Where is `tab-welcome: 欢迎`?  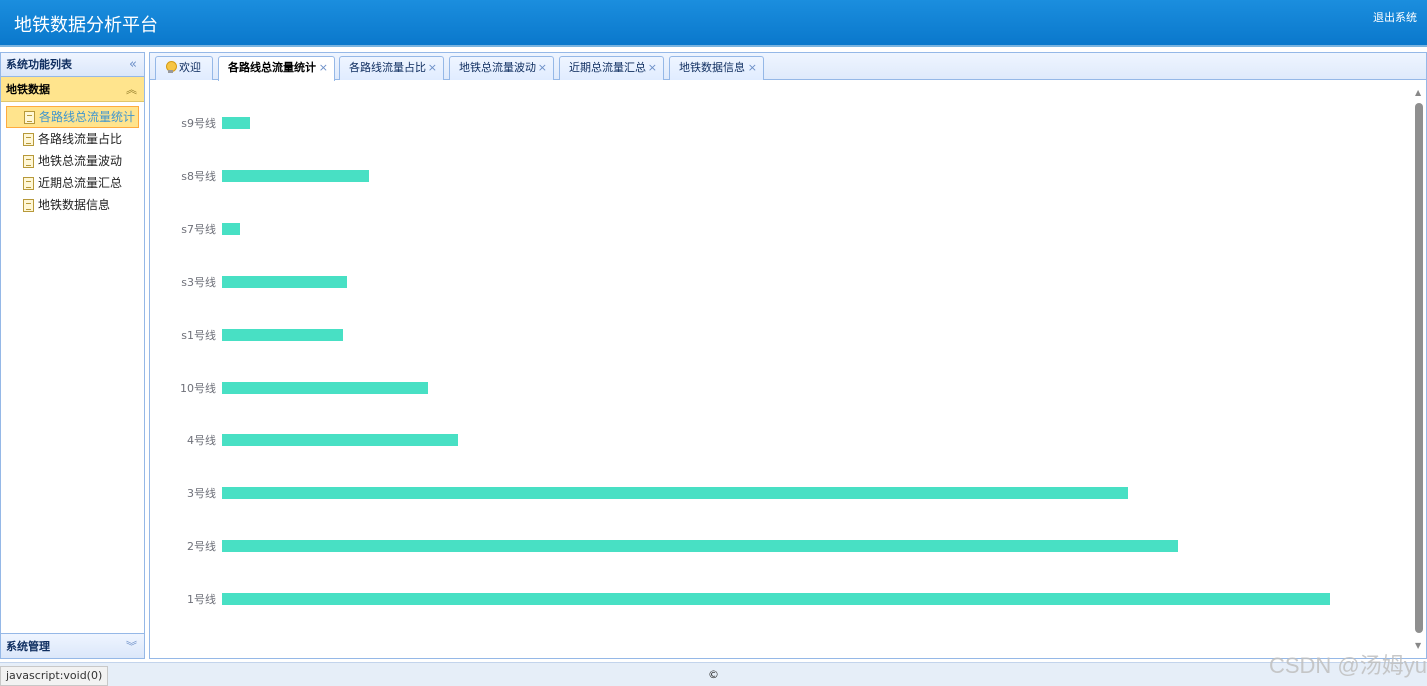
tab-welcome: 欢迎 is located at coordinates (184, 68).